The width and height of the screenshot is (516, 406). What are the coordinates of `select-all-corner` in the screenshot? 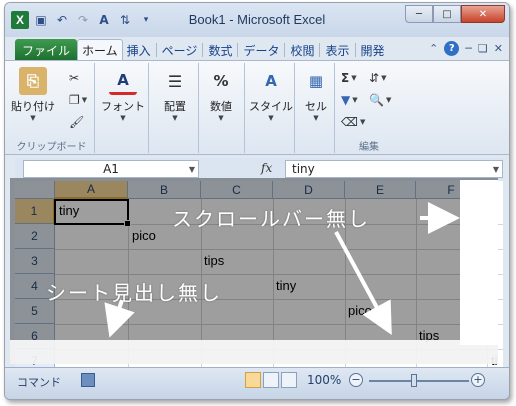 It's located at (35, 190).